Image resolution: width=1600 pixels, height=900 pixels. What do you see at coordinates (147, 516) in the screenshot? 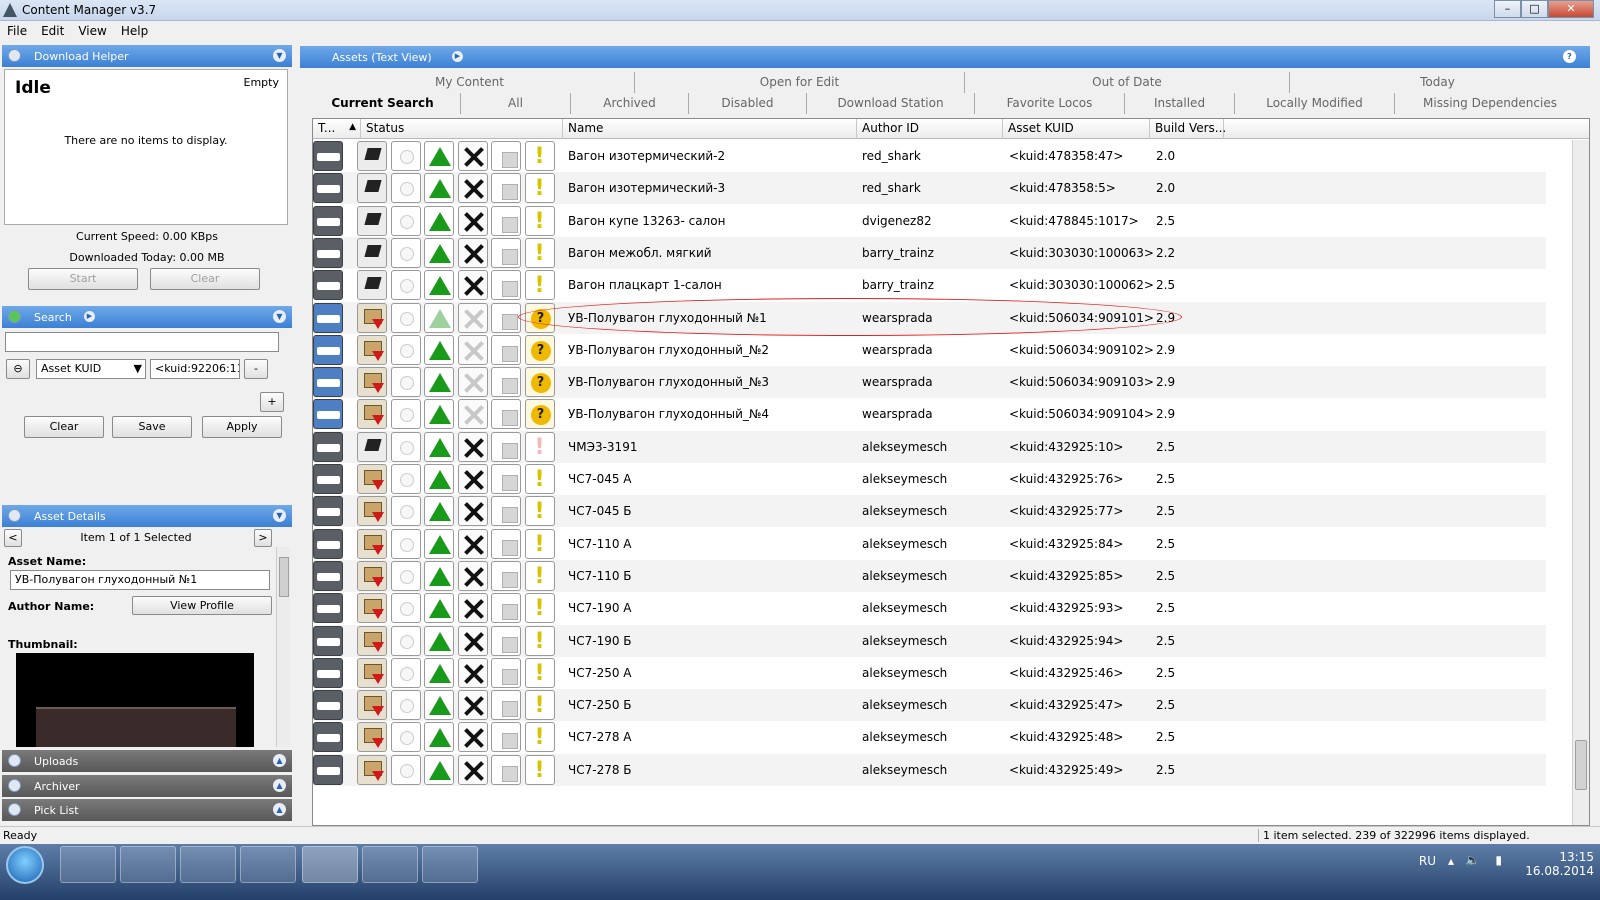
I see `asset-details-header: Asset Details ▼` at bounding box center [147, 516].